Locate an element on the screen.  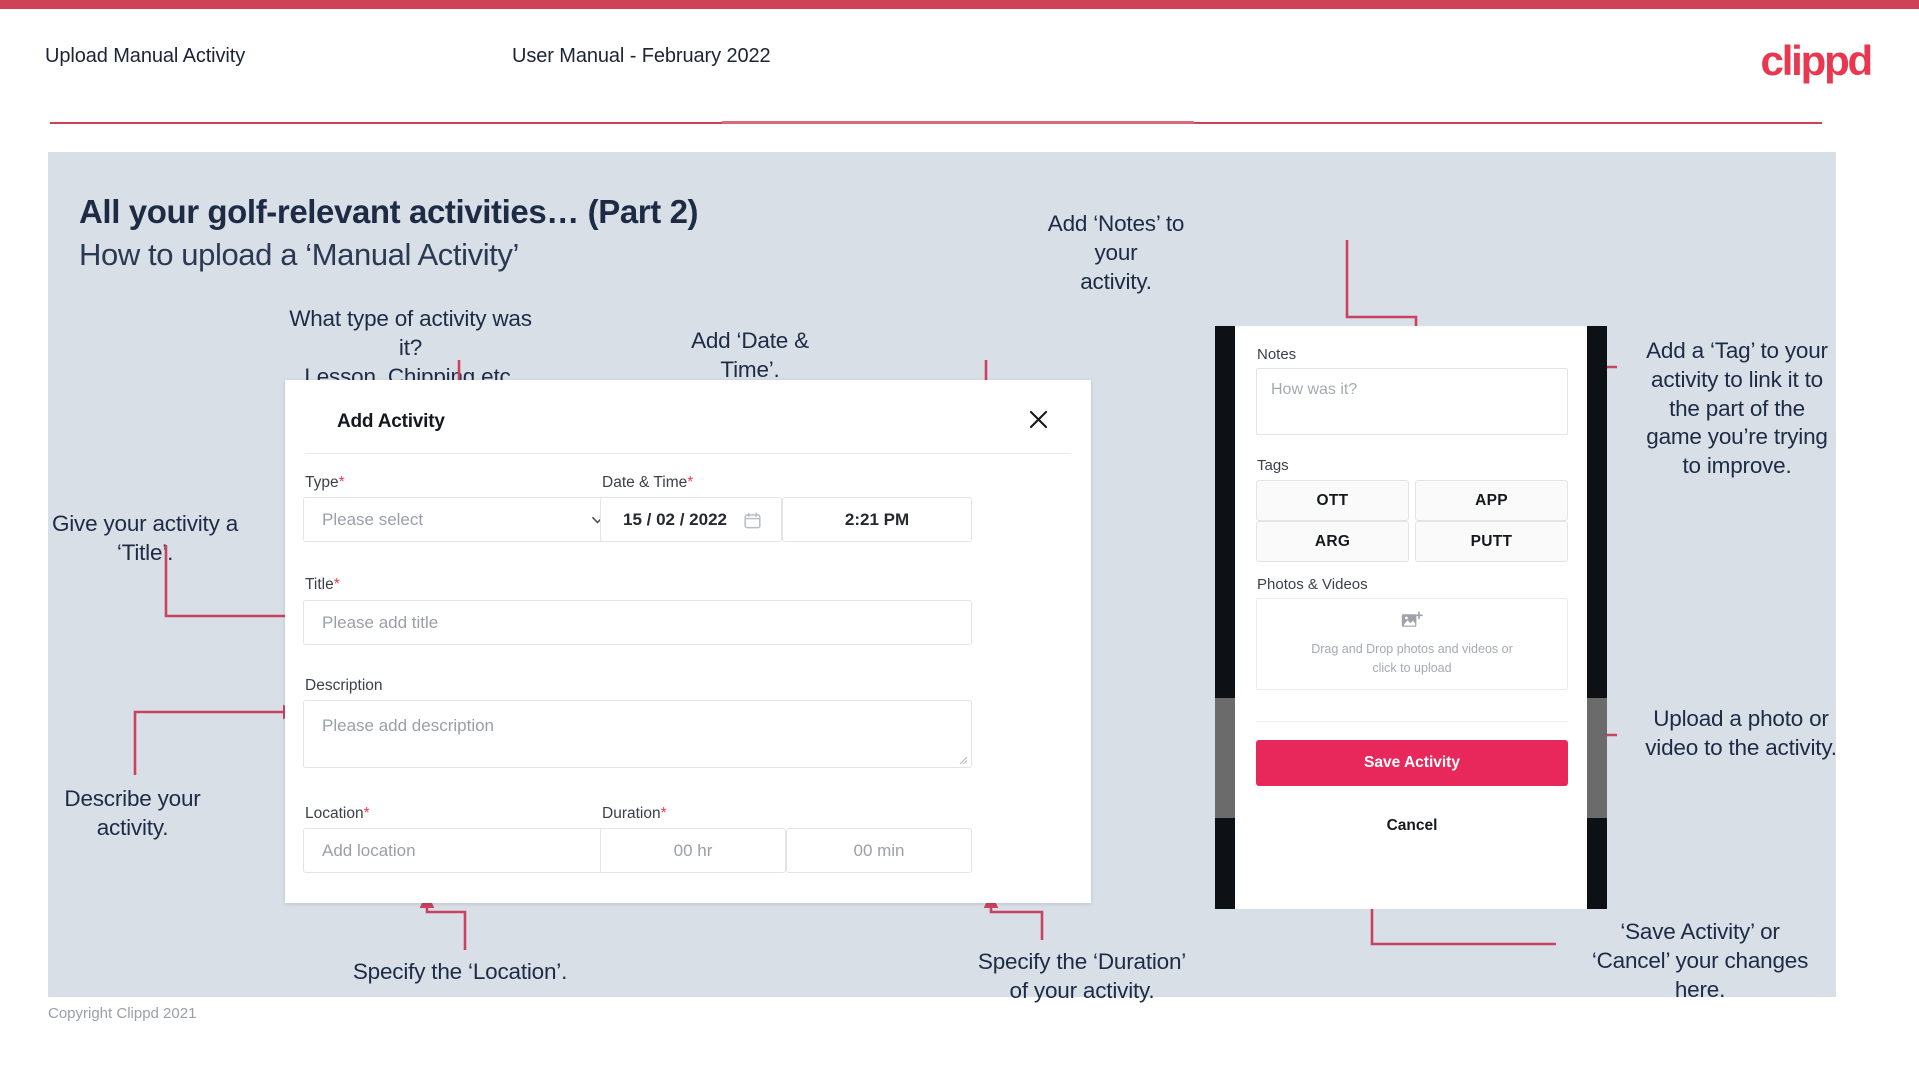
type-label-text: Type is located at coordinates (322, 482).